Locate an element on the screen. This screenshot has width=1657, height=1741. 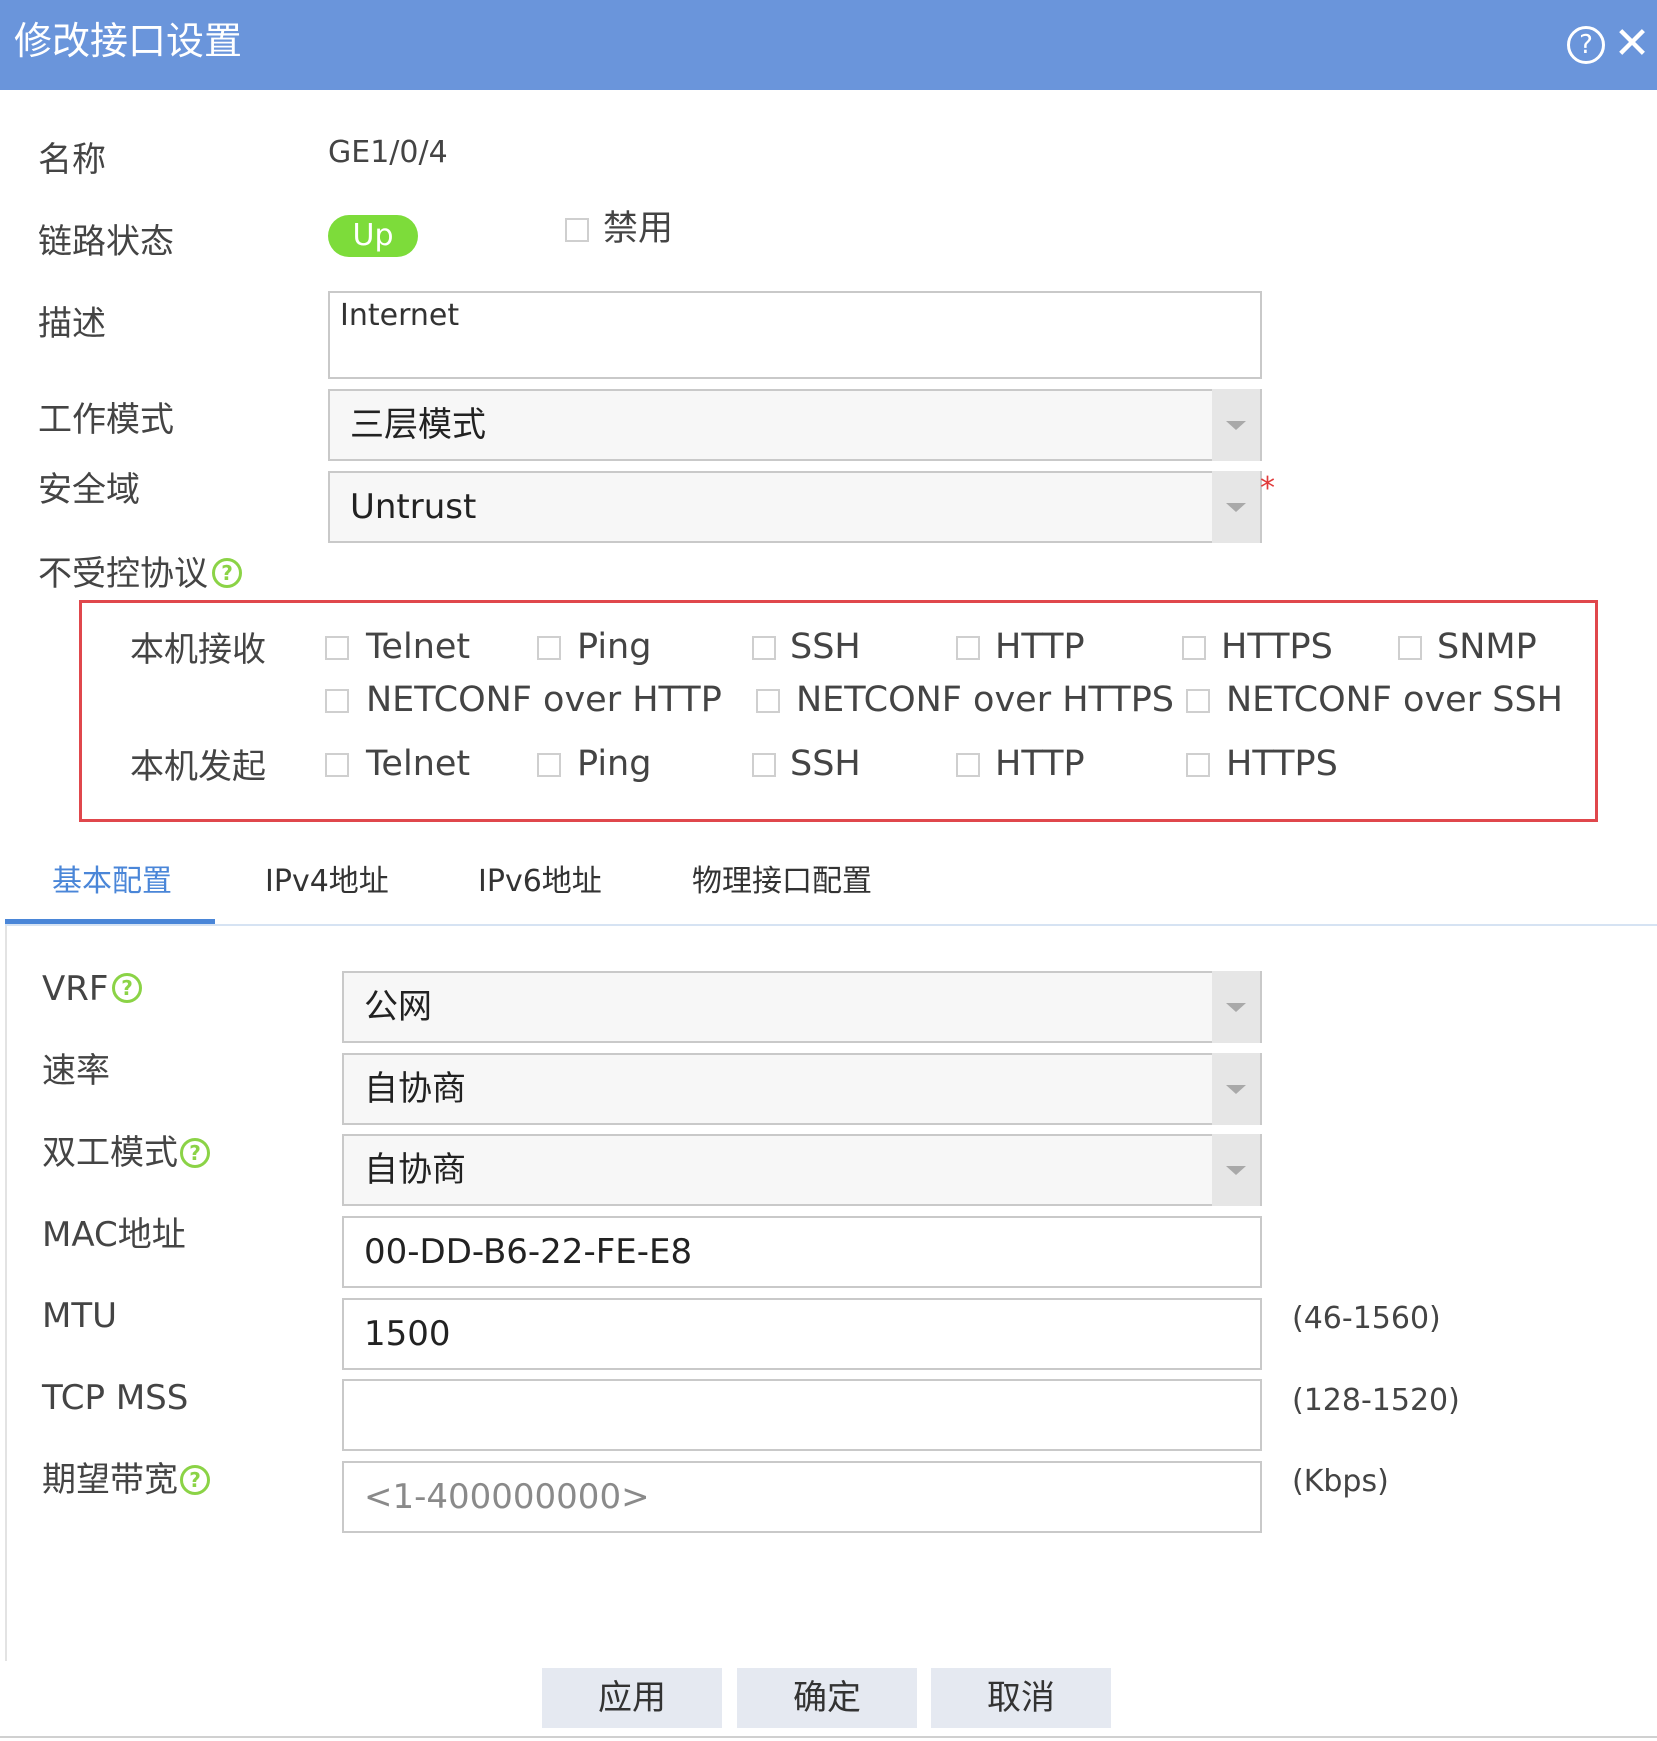
disable-label: 禁用 is located at coordinates (638, 229).